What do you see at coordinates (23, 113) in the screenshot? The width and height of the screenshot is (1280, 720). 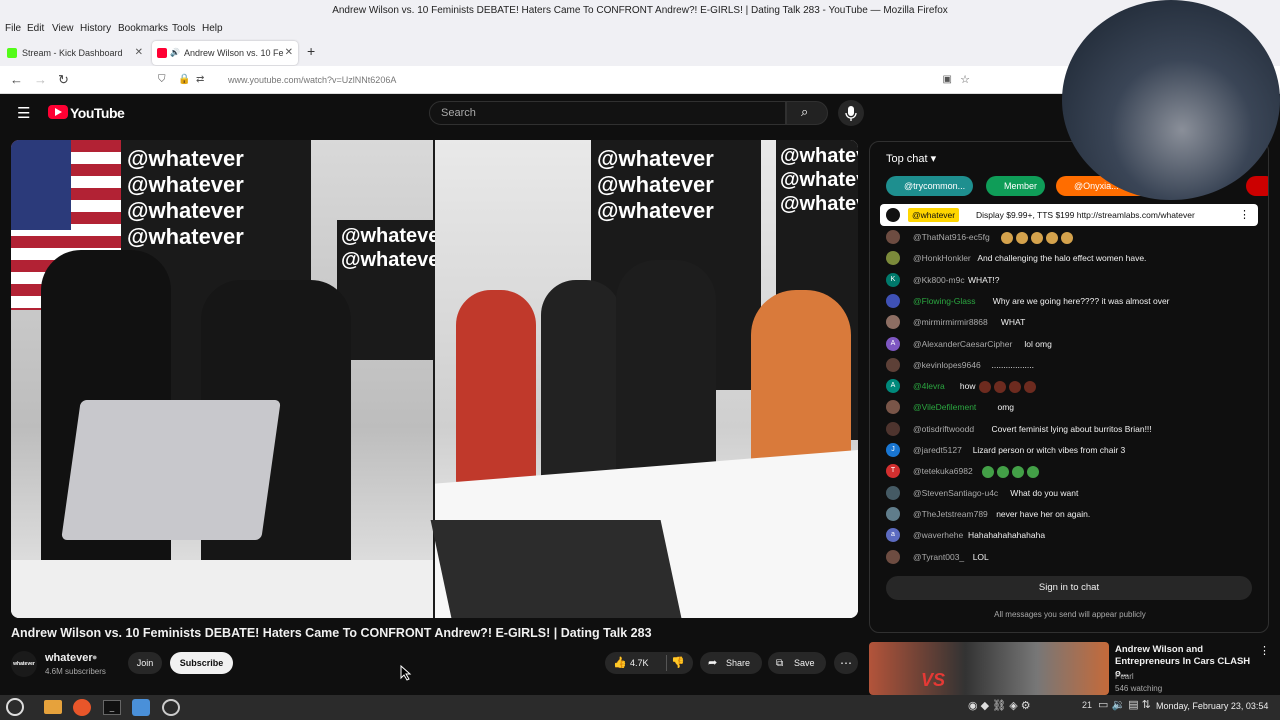 I see `menu-hamburger-icon: ☰` at bounding box center [23, 113].